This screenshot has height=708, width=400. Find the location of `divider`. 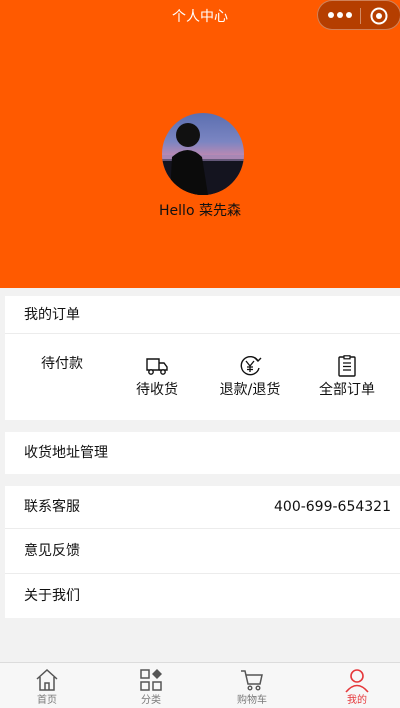

divider is located at coordinates (202, 333).